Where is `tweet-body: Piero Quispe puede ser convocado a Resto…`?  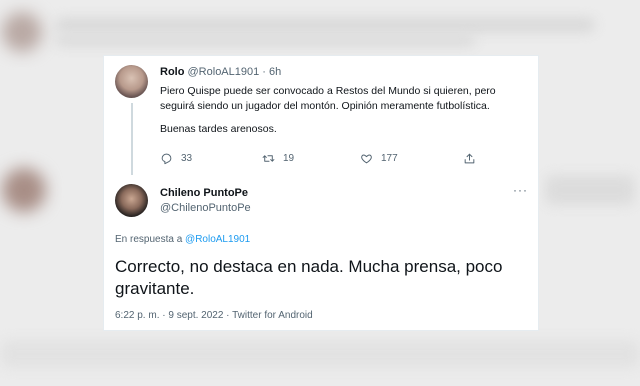
tweet-body: Piero Quispe puede ser convocado a Resto… is located at coordinates (345, 110).